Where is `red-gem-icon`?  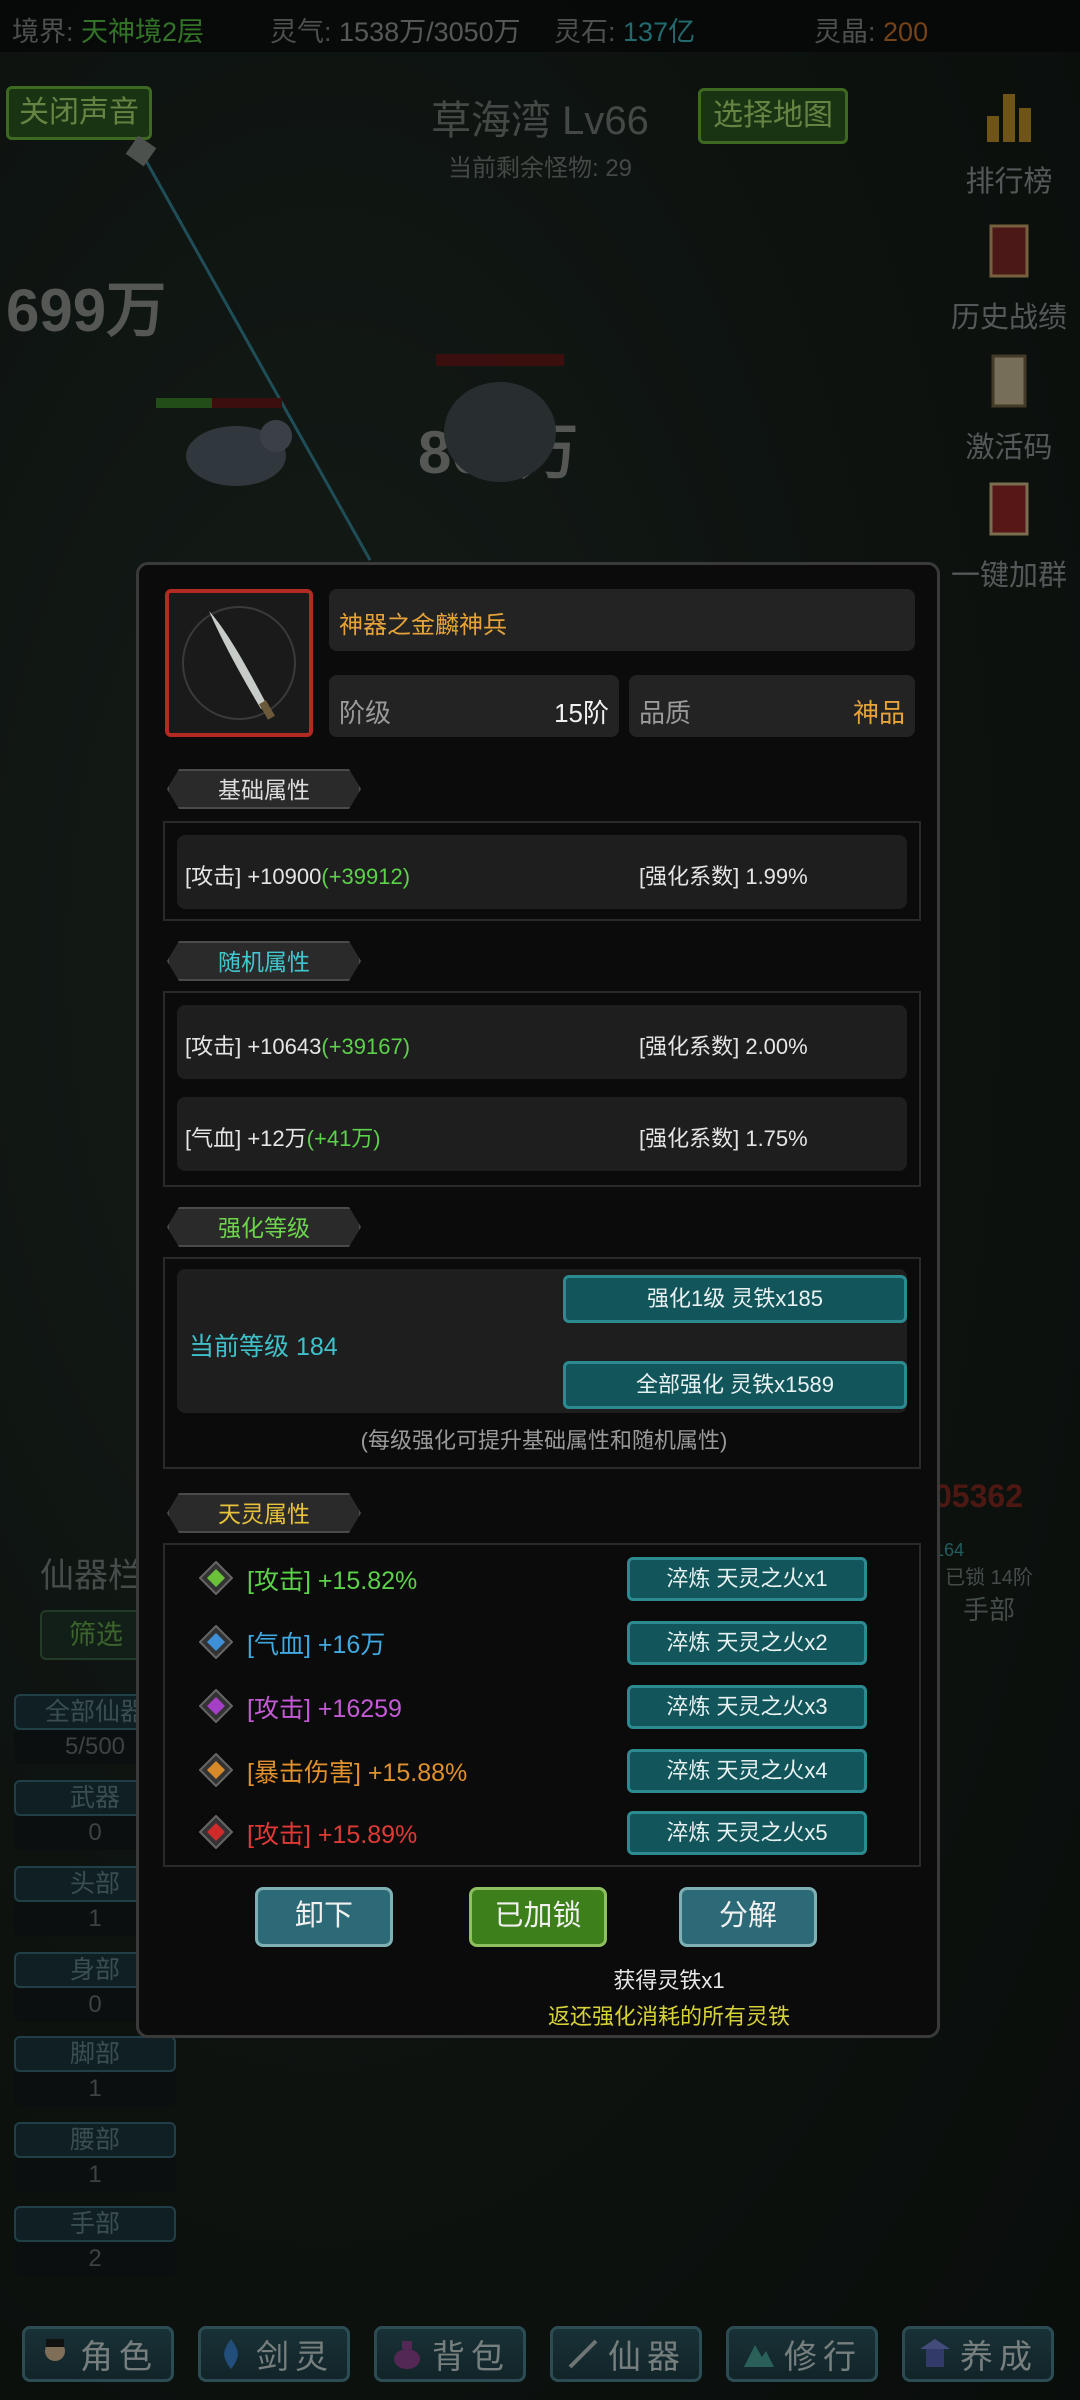 red-gem-icon is located at coordinates (216, 1832).